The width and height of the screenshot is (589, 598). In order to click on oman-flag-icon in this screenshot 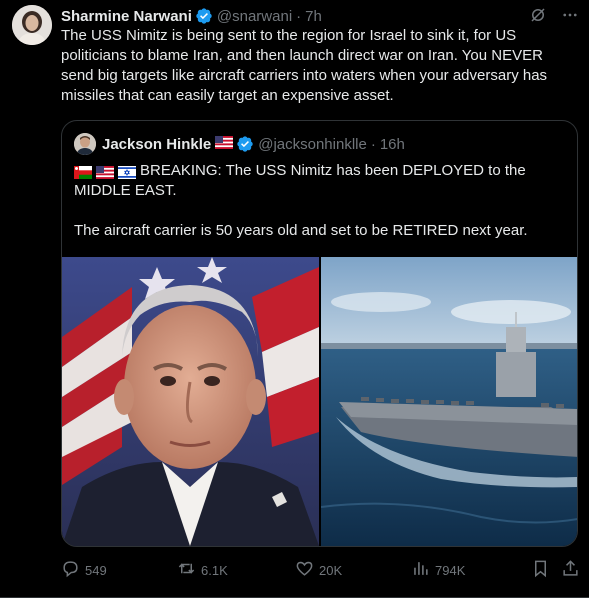, I will do `click(83, 172)`.